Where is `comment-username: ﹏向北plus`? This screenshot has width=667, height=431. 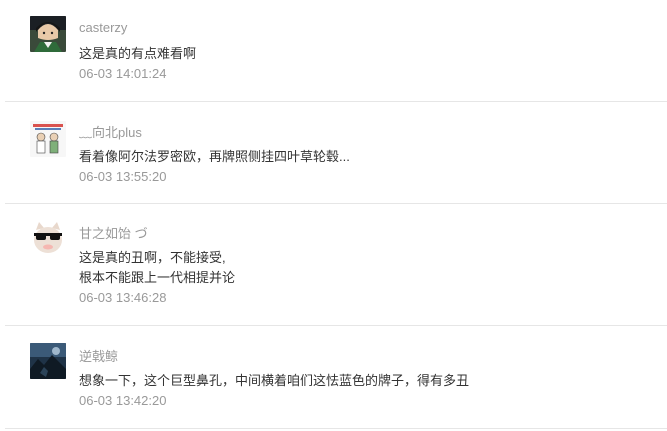 comment-username: ﹏向北plus is located at coordinates (110, 131).